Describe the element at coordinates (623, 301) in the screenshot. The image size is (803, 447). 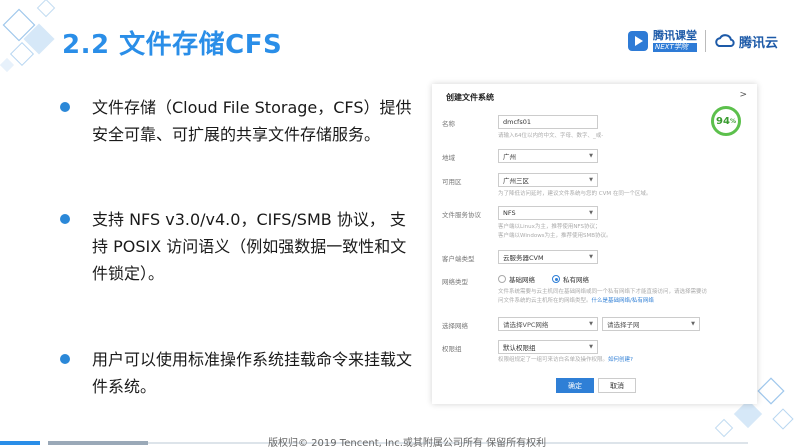
I see `network-help-link: 什么是基础网络/私有网络` at that location.